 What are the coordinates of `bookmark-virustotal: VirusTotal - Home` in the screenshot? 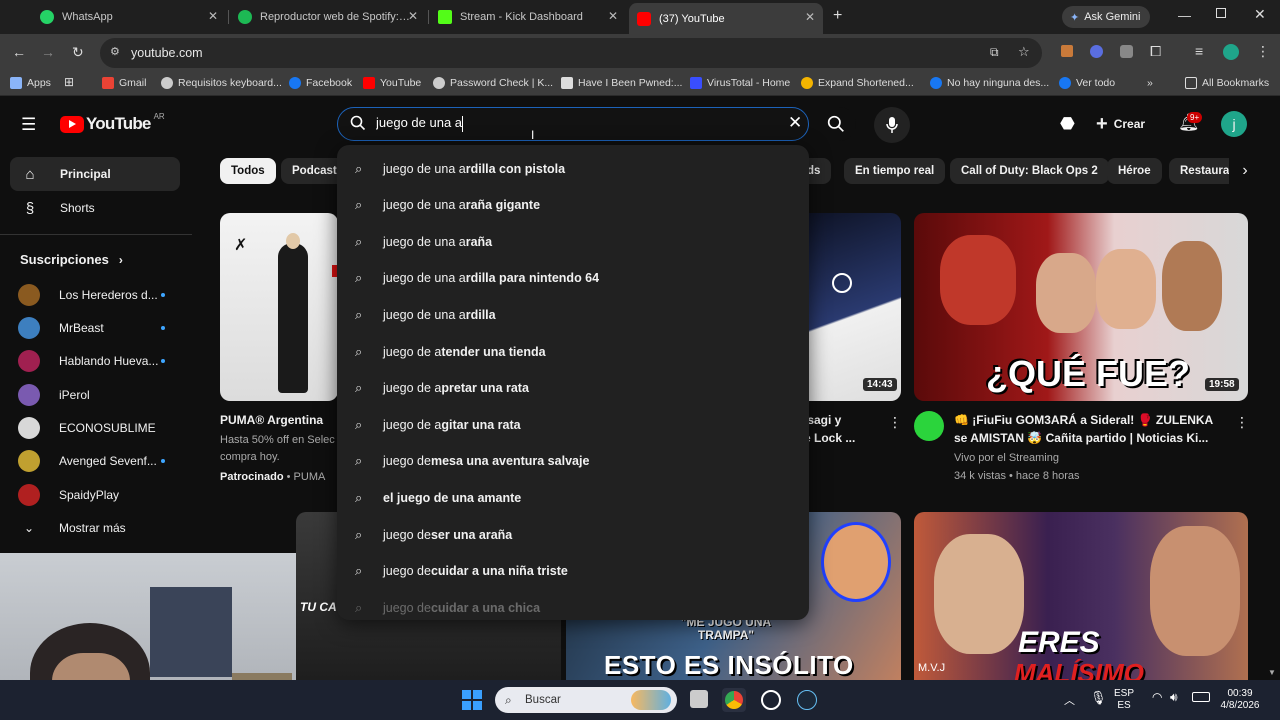 It's located at (740, 83).